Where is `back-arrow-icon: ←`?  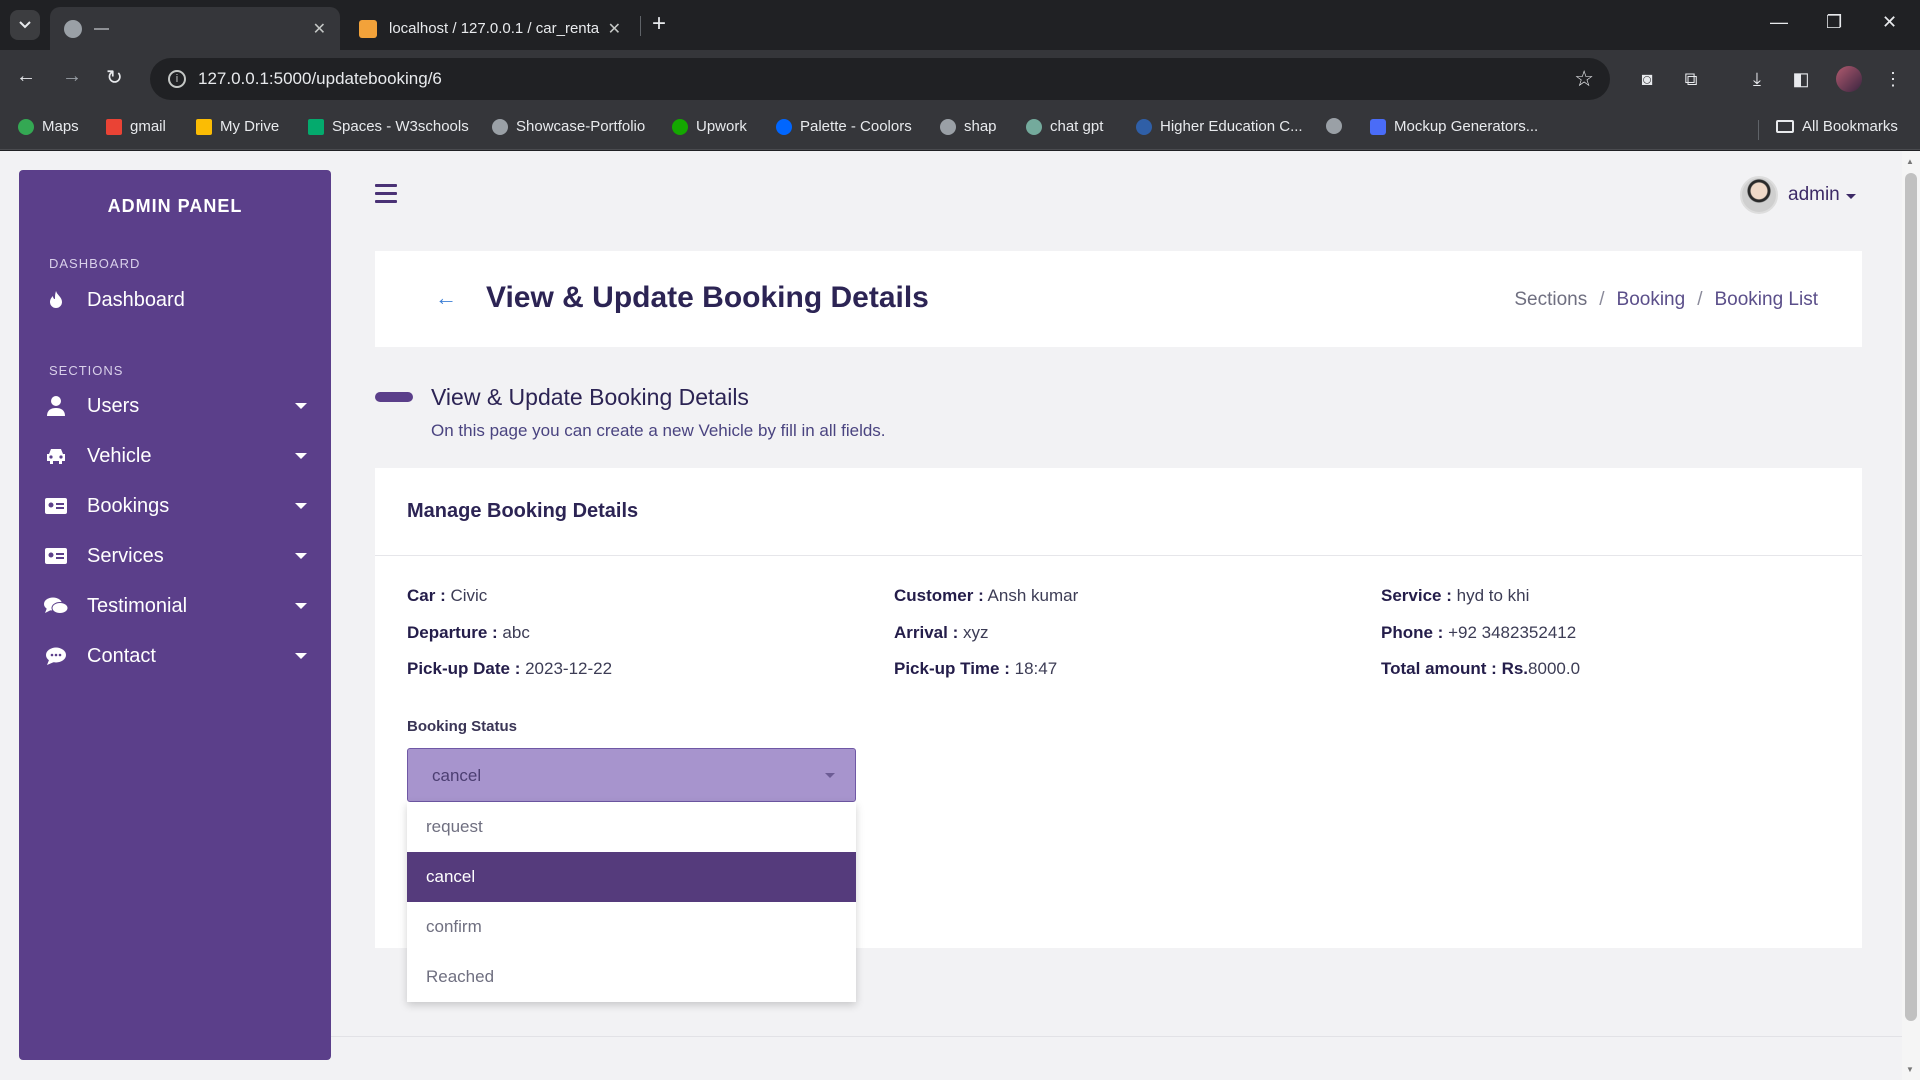 back-arrow-icon: ← is located at coordinates (446, 298).